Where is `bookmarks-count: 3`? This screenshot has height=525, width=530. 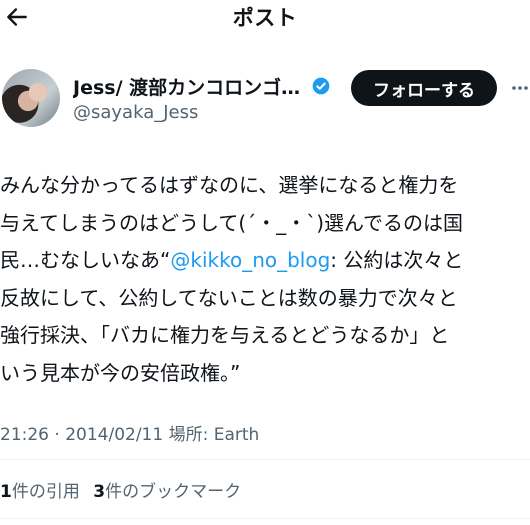 bookmarks-count: 3 is located at coordinates (99, 492).